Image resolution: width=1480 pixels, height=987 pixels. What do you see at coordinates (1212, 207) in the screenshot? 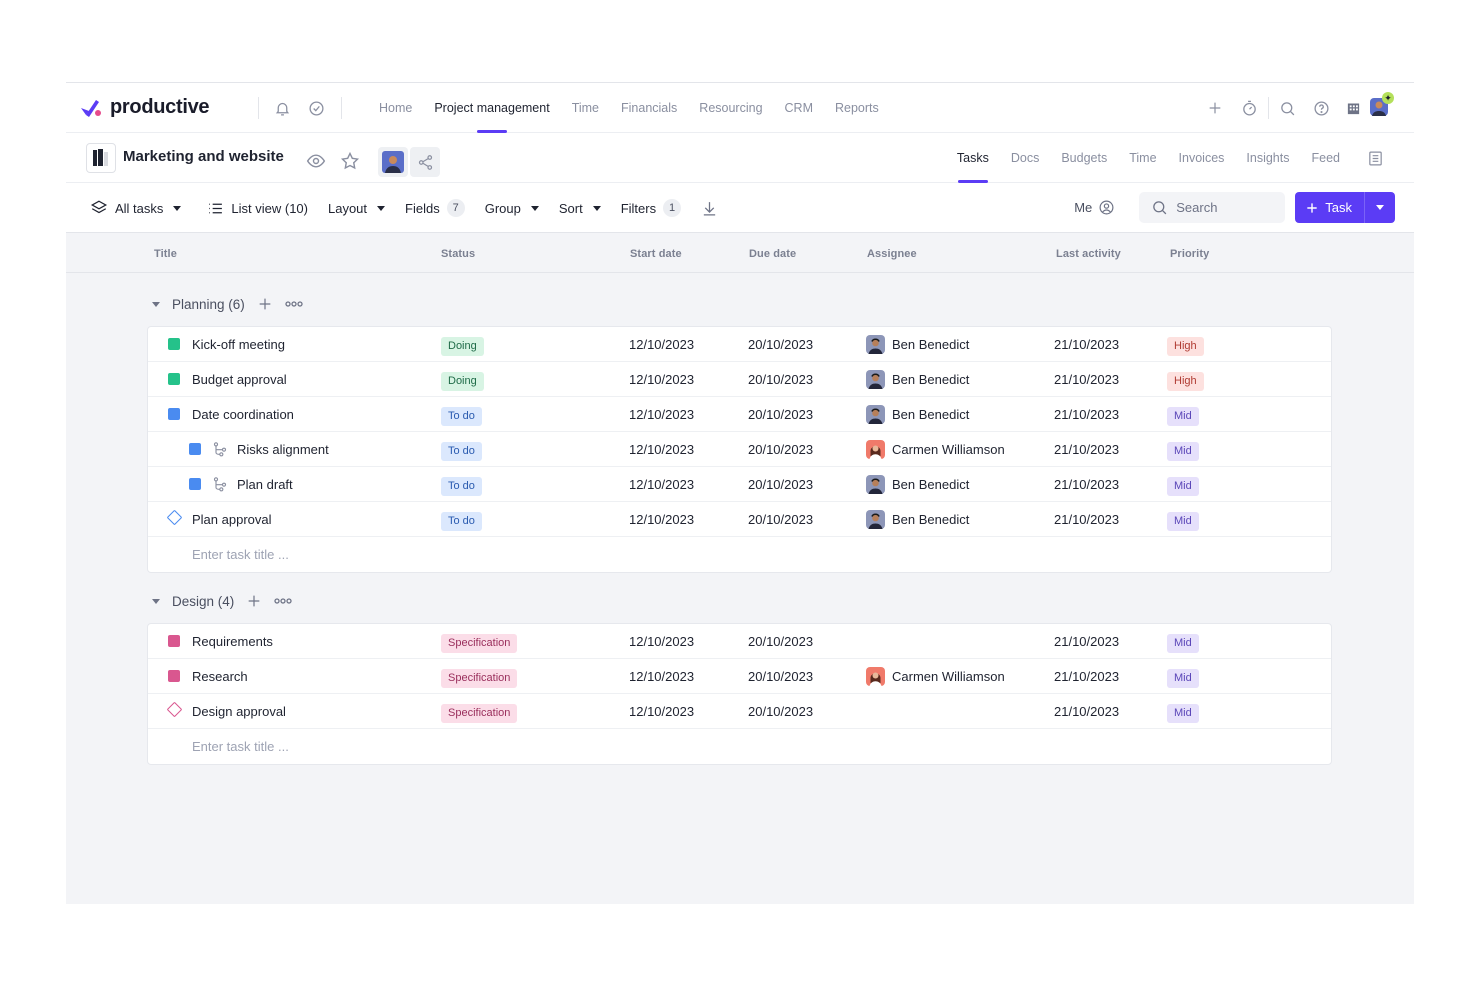
I see `search-input: Search` at bounding box center [1212, 207].